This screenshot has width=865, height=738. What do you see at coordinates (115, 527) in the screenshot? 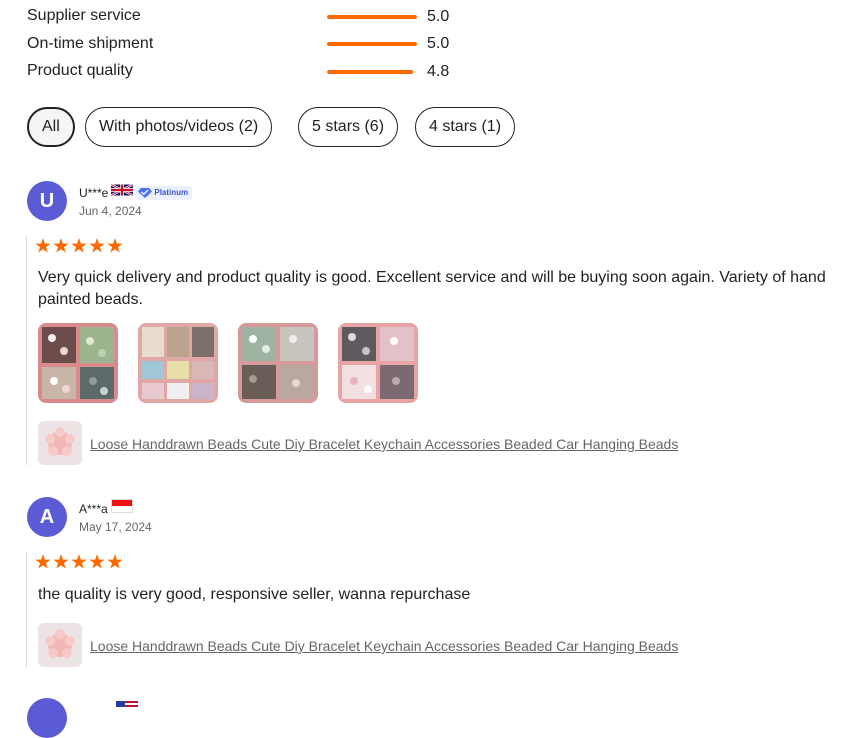
I see `review-date: May 17, 2024` at bounding box center [115, 527].